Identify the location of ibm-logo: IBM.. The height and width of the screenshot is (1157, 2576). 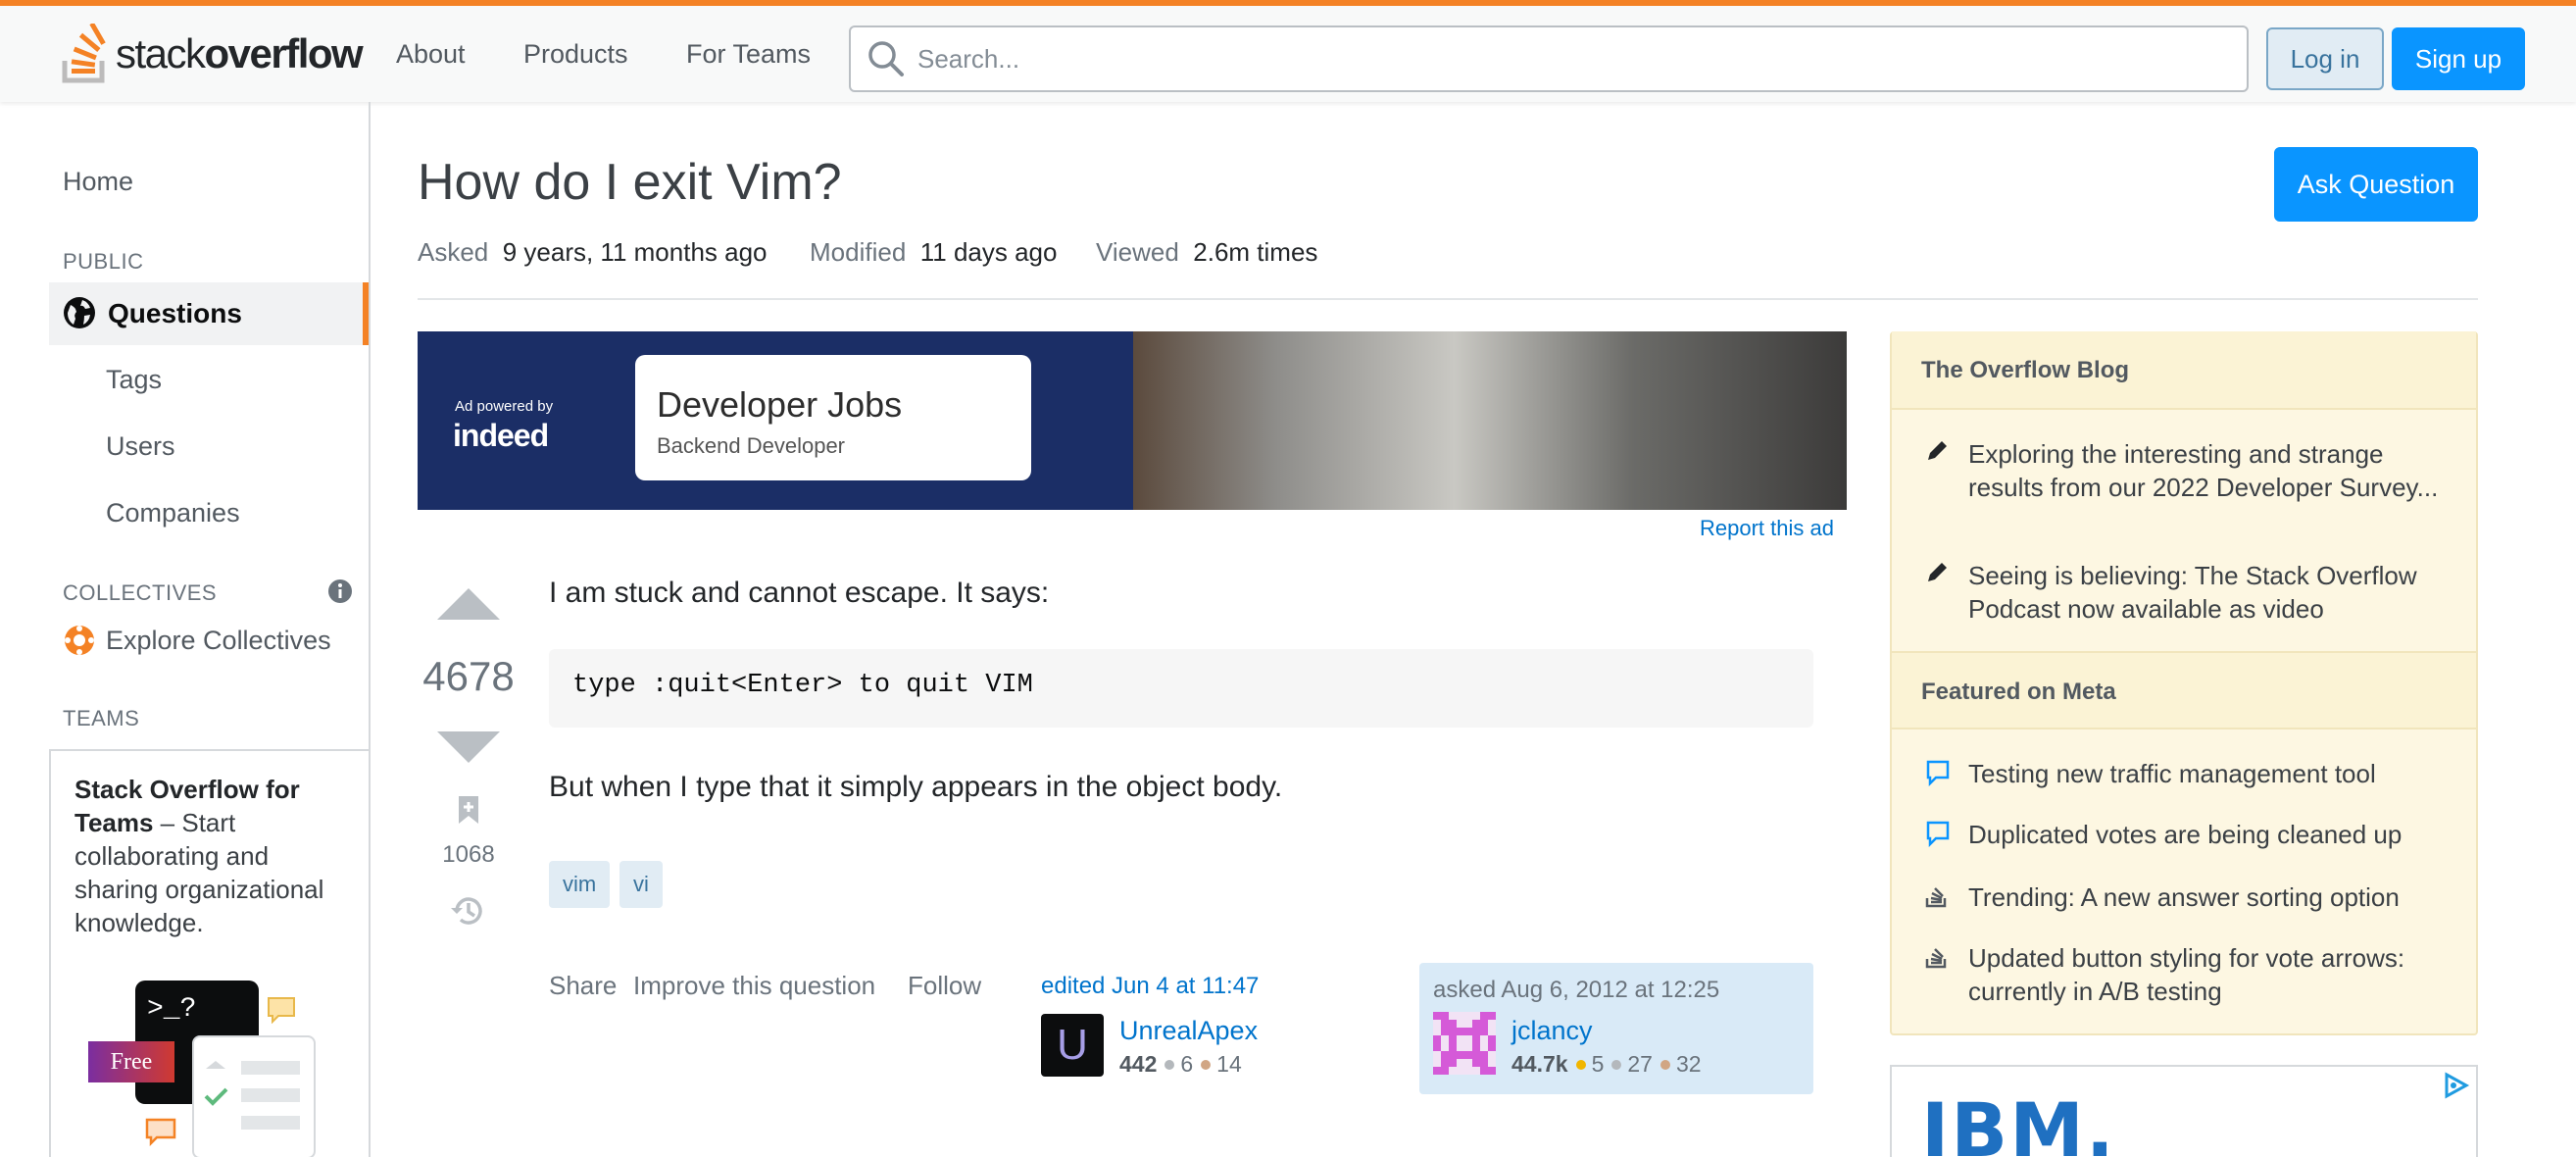
(2018, 1121).